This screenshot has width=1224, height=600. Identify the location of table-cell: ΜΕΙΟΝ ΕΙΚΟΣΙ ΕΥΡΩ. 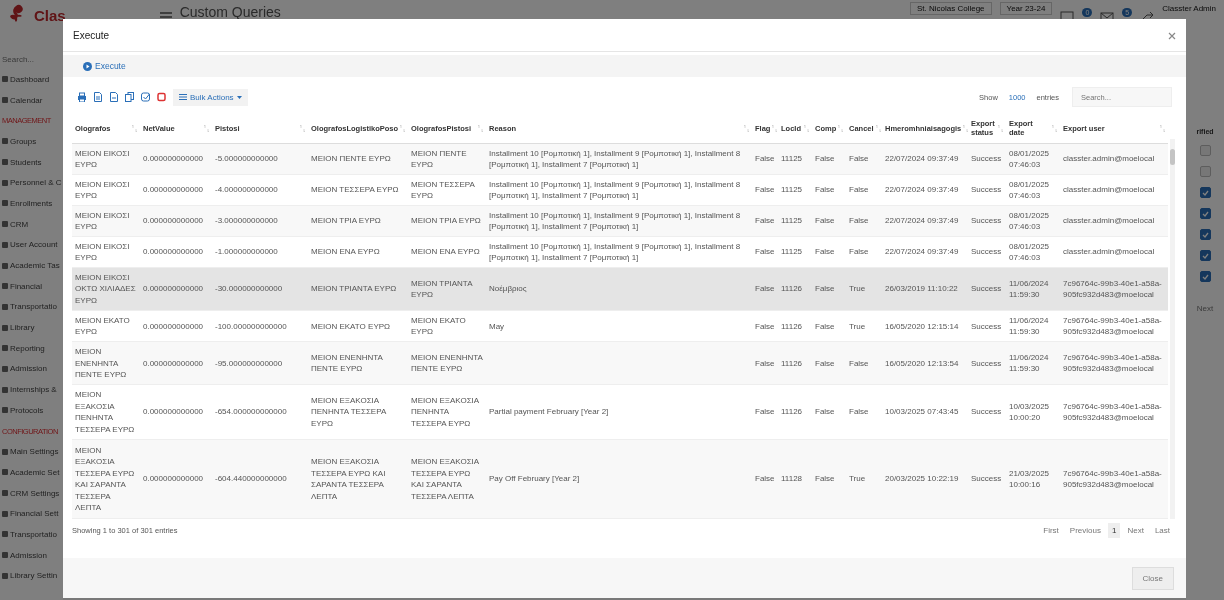
(106, 190).